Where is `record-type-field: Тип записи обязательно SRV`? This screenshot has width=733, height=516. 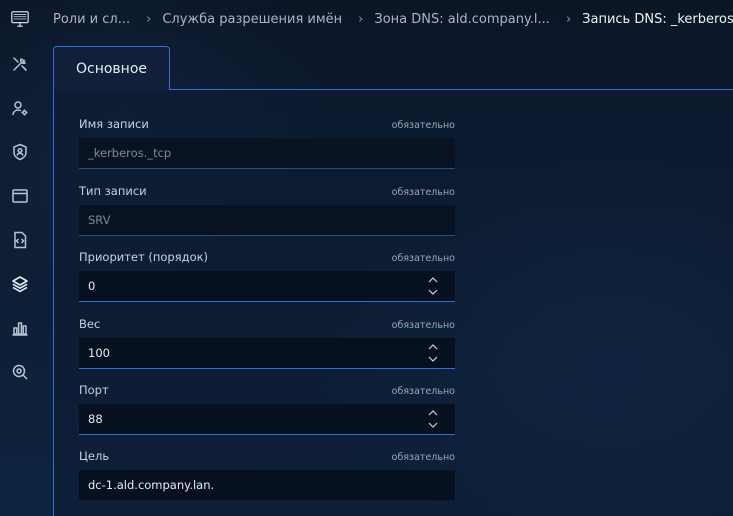 record-type-field: Тип записи обязательно SRV is located at coordinates (267, 210).